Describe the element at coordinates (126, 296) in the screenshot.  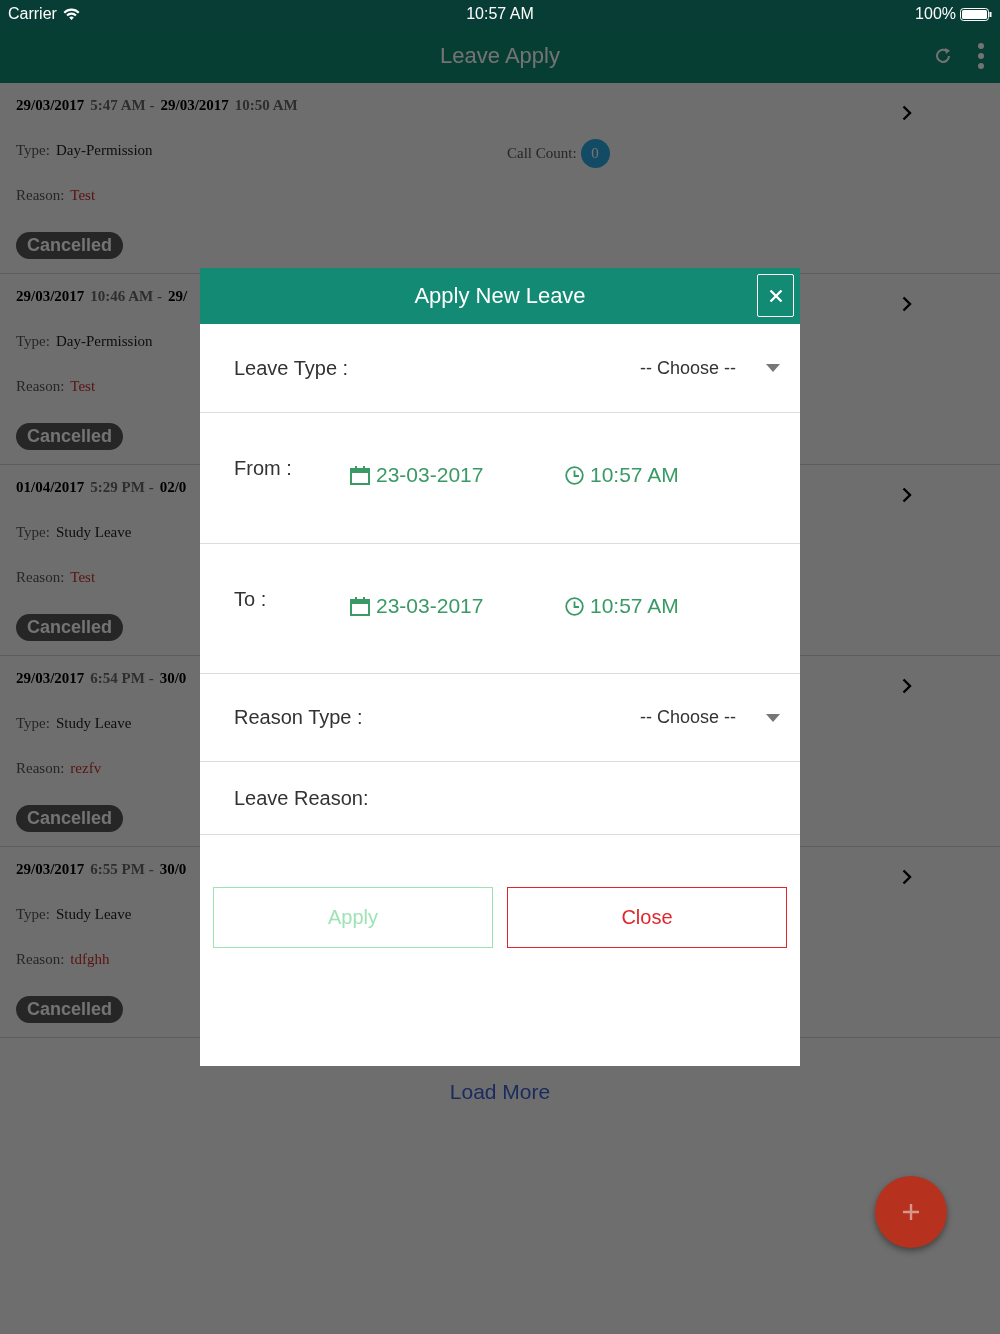
I see `from-time: 10:46 AM -` at that location.